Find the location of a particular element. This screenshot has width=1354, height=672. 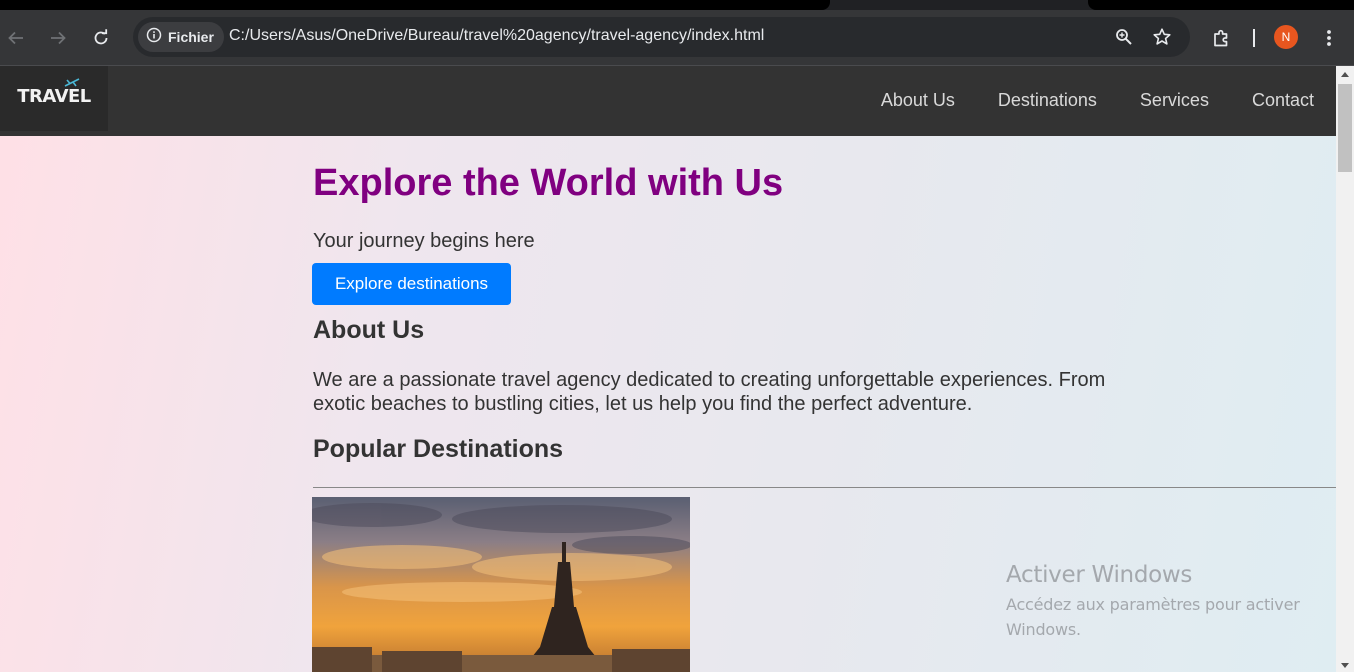

reload-icon is located at coordinates (101, 38).